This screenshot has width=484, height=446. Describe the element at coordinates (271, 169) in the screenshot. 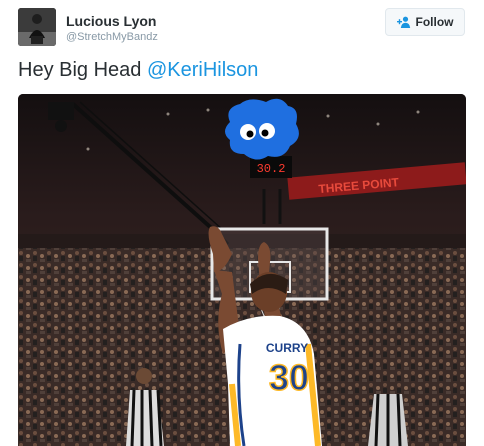

I see `shot-clock-value: 30.2` at that location.